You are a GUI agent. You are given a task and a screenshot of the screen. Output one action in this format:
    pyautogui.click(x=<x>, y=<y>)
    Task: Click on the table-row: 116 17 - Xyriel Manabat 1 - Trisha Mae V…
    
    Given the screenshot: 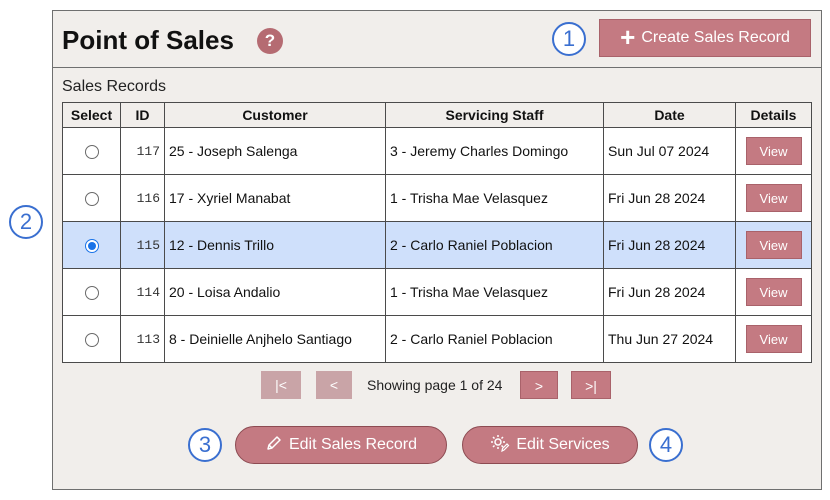 What is the action you would take?
    pyautogui.click(x=437, y=198)
    